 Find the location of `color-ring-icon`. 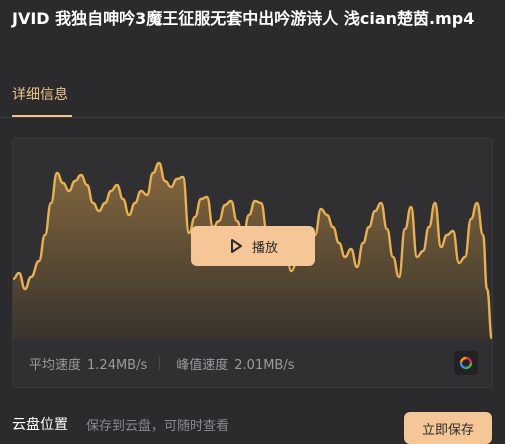

color-ring-icon is located at coordinates (466, 363).